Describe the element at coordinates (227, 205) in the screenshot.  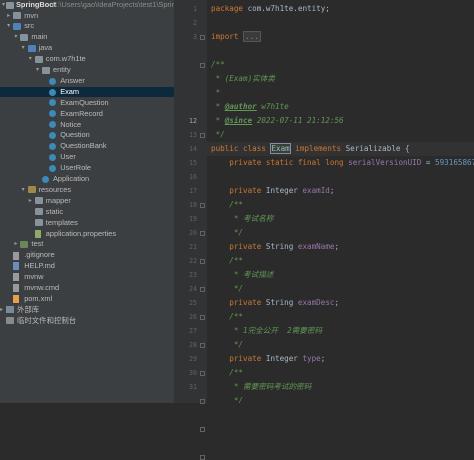
I see `code-line: /**` at that location.